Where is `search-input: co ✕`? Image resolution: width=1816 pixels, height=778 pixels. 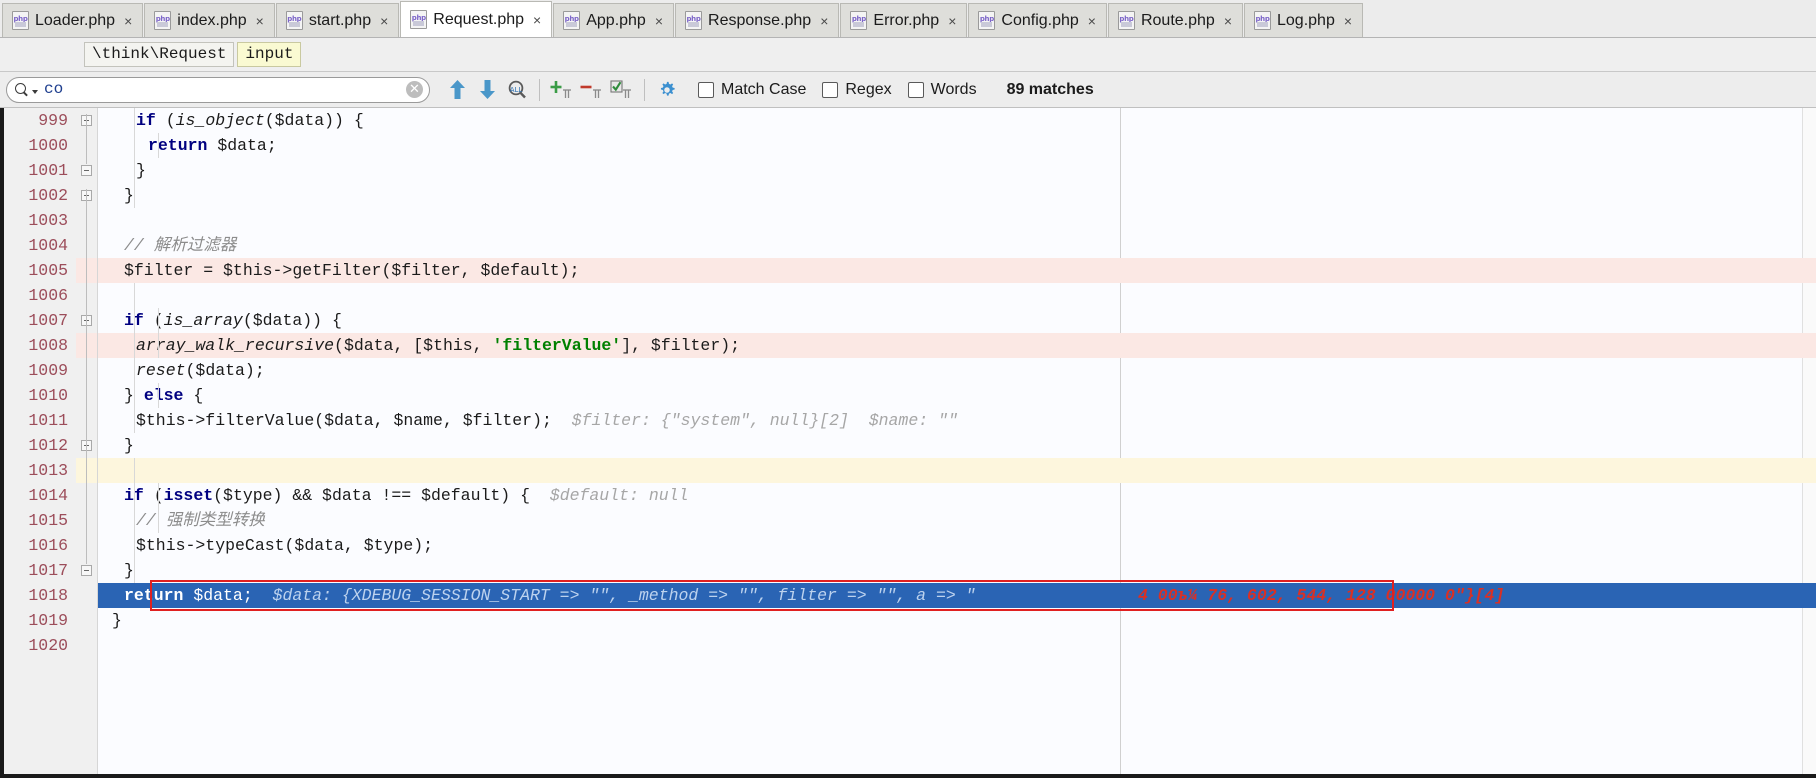 search-input: co ✕ is located at coordinates (218, 89).